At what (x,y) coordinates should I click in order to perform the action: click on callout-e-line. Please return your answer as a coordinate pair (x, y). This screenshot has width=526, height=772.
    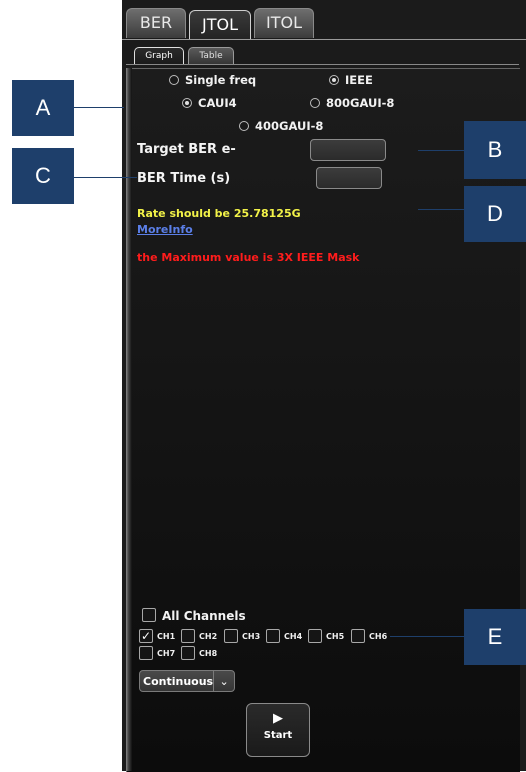
    Looking at the image, I should click on (427, 636).